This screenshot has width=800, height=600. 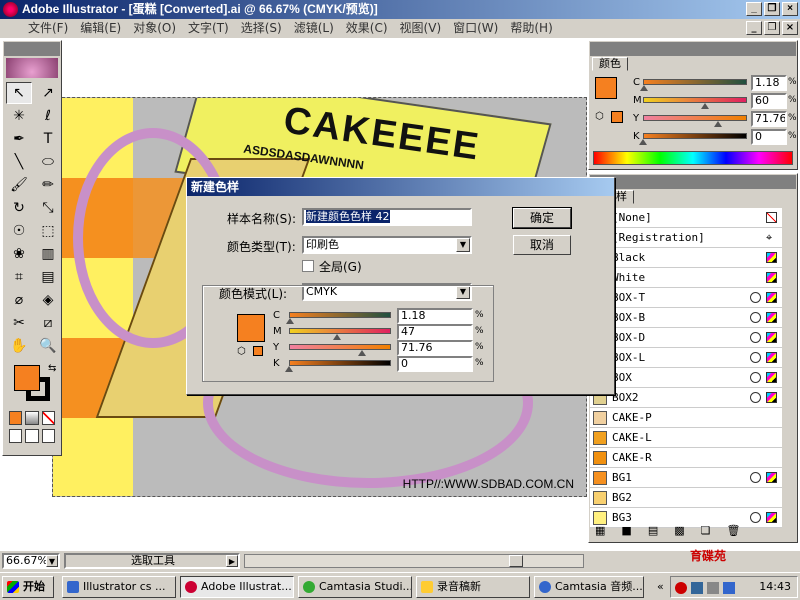 What do you see at coordinates (19, 231) in the screenshot?
I see `warp-tool-icon: ☉` at bounding box center [19, 231].